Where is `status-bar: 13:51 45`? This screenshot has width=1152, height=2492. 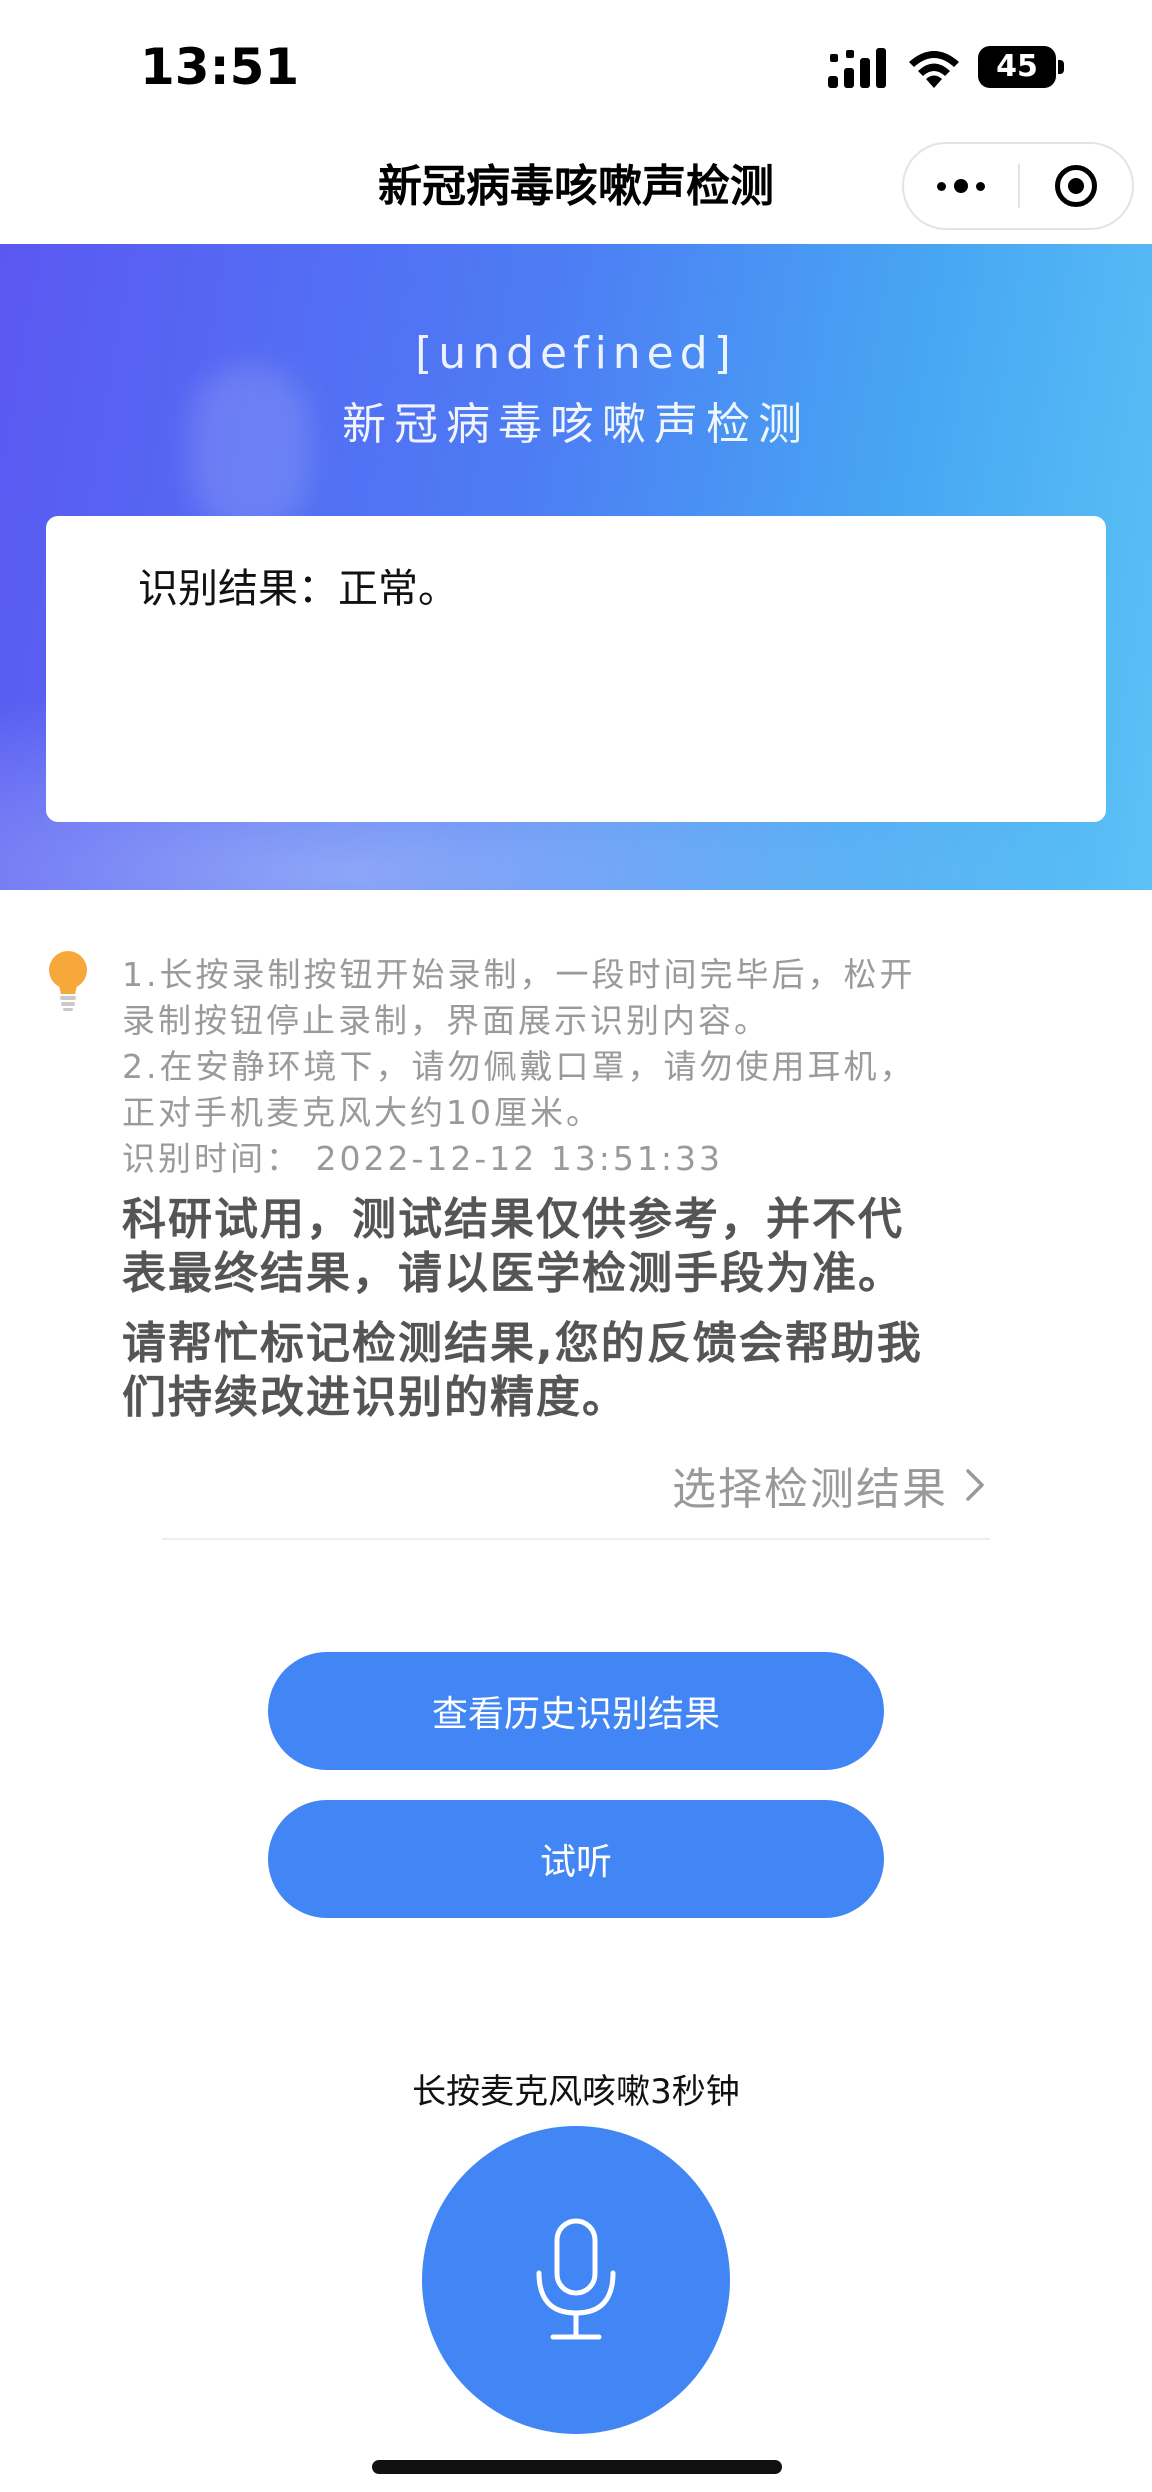
status-bar: 13:51 45 is located at coordinates (576, 70).